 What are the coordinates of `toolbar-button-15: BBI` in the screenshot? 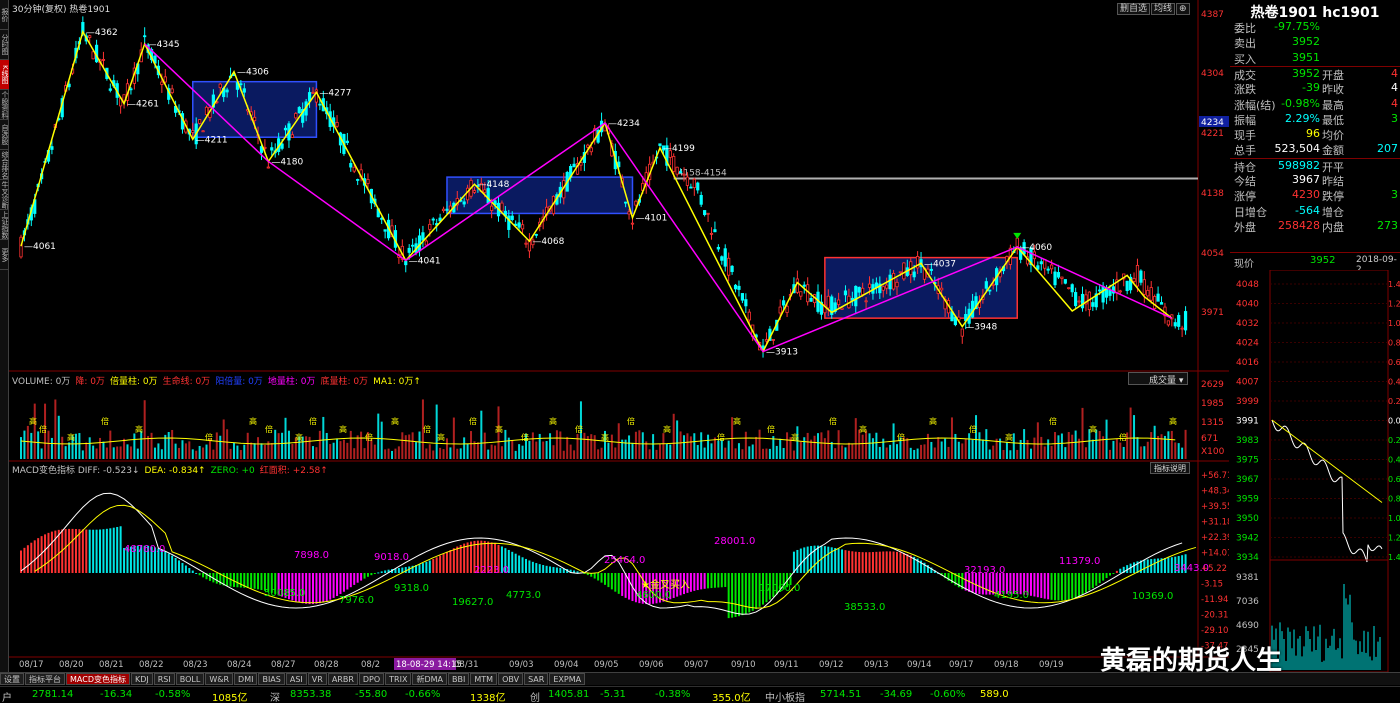 It's located at (459, 679).